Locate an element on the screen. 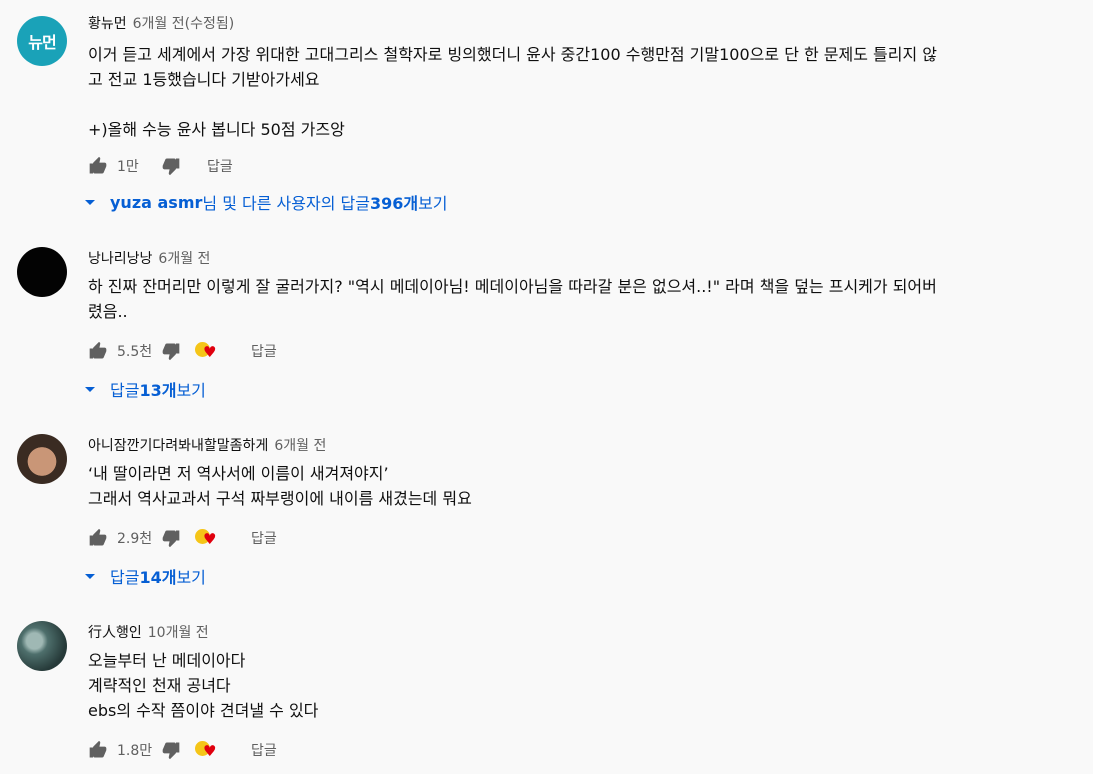 Image resolution: width=1093 pixels, height=774 pixels. comment-meta: 아니잠깐기다려봐내할말좀하게 6개월 전 is located at coordinates (207, 445).